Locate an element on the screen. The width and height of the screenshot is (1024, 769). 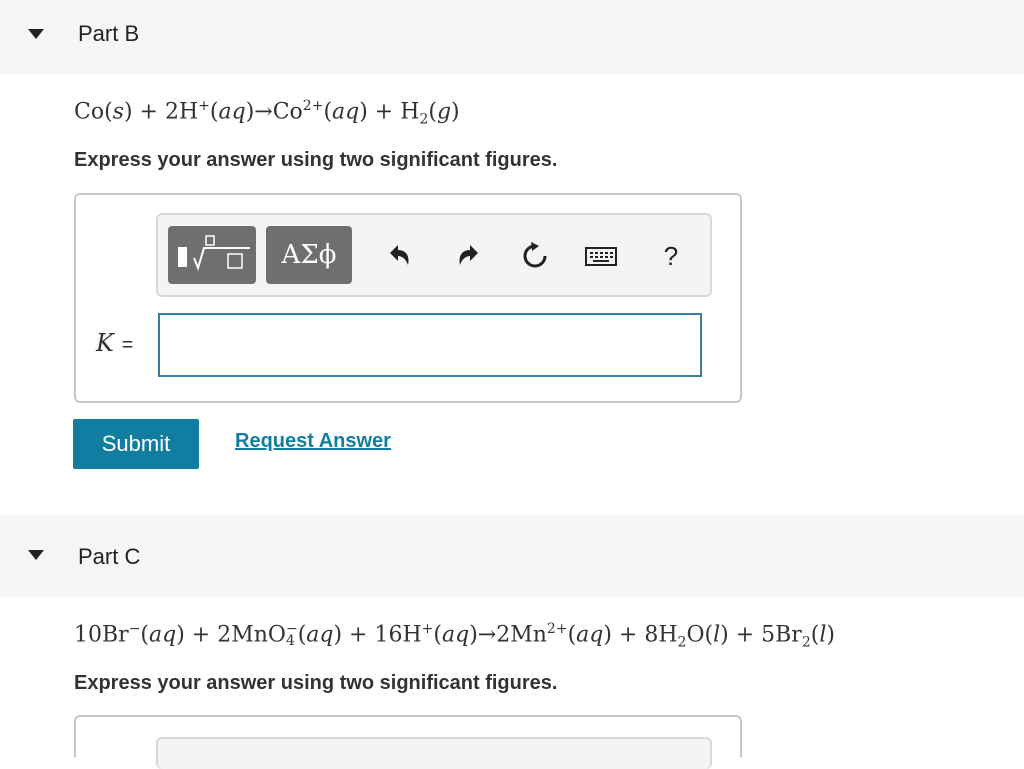
reset-icon is located at coordinates (535, 256).